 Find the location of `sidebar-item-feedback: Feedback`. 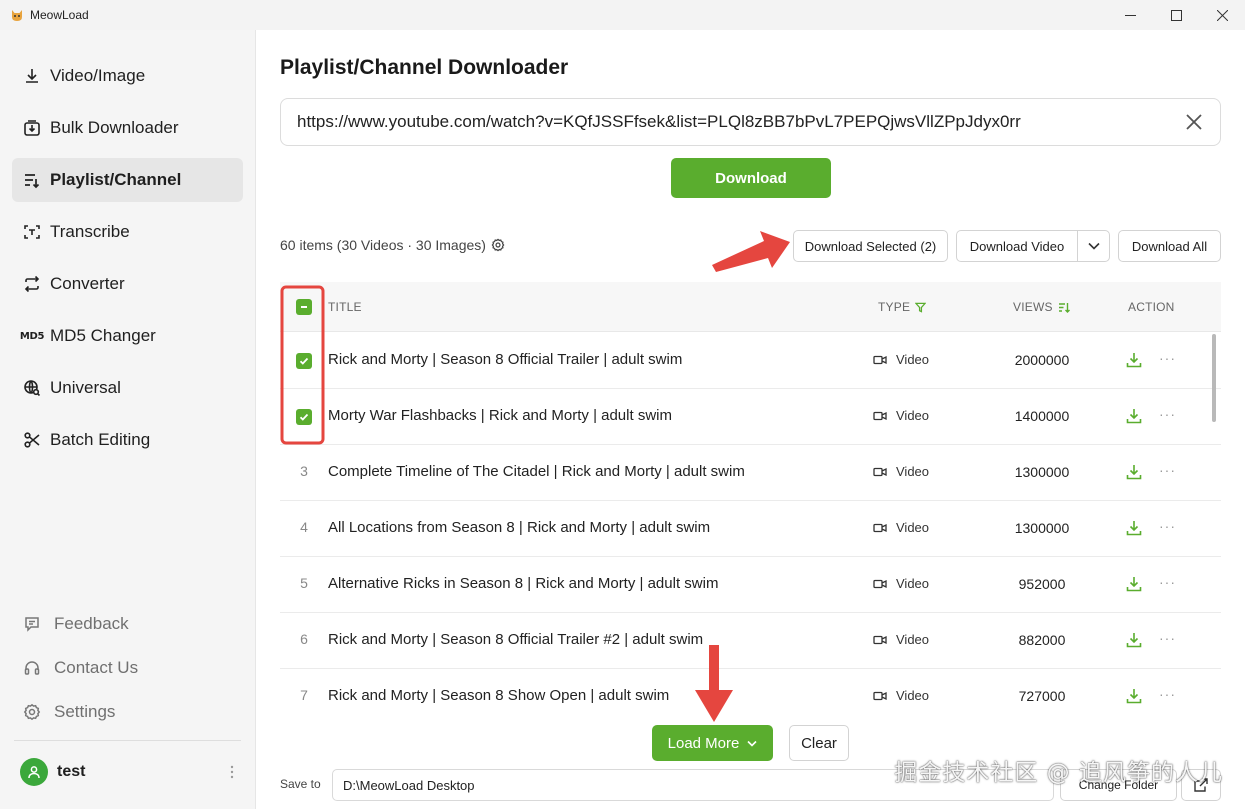

sidebar-item-feedback: Feedback is located at coordinates (127, 624).